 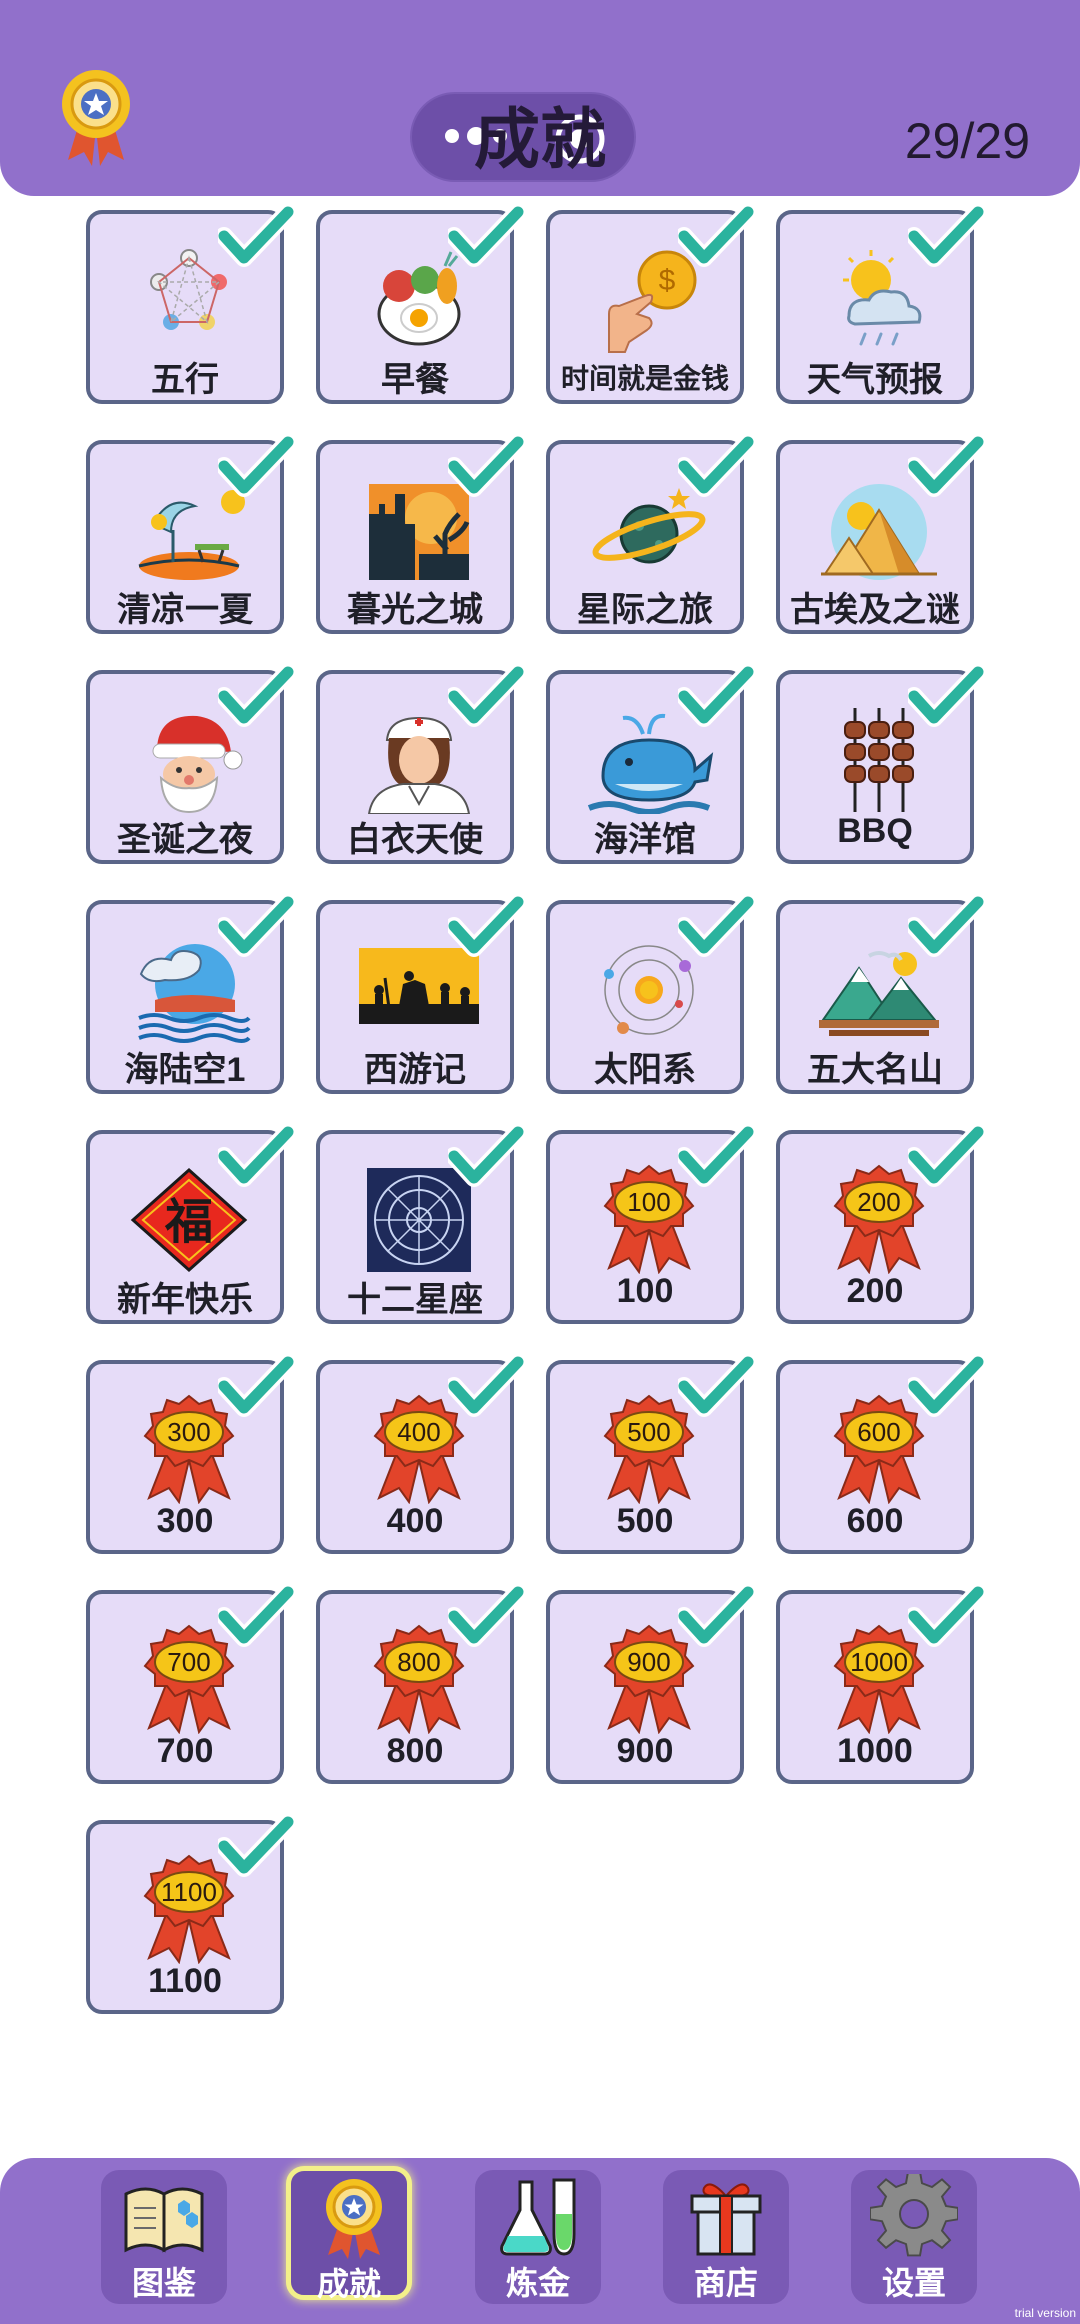 What do you see at coordinates (420, 995) in the screenshot?
I see `achievement-card: 西游记` at bounding box center [420, 995].